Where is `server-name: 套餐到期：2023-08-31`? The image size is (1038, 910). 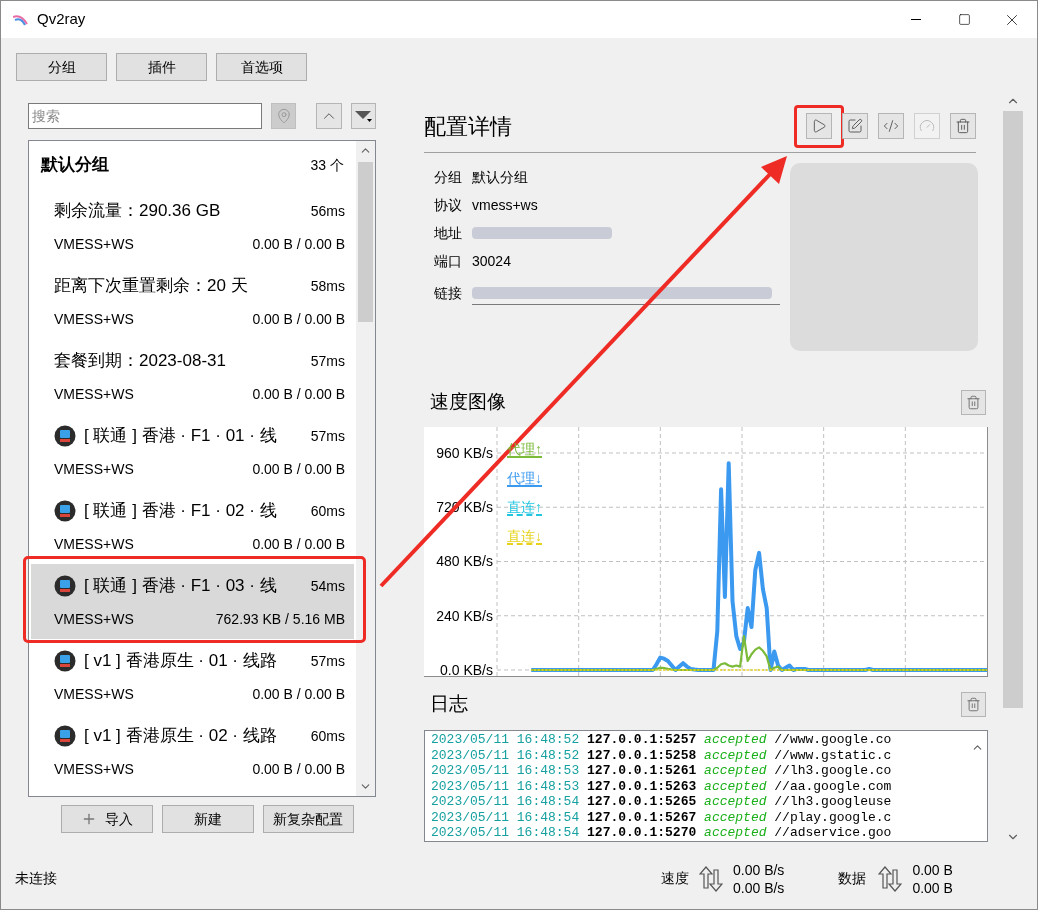
server-name: 套餐到期：2023-08-31 is located at coordinates (140, 361).